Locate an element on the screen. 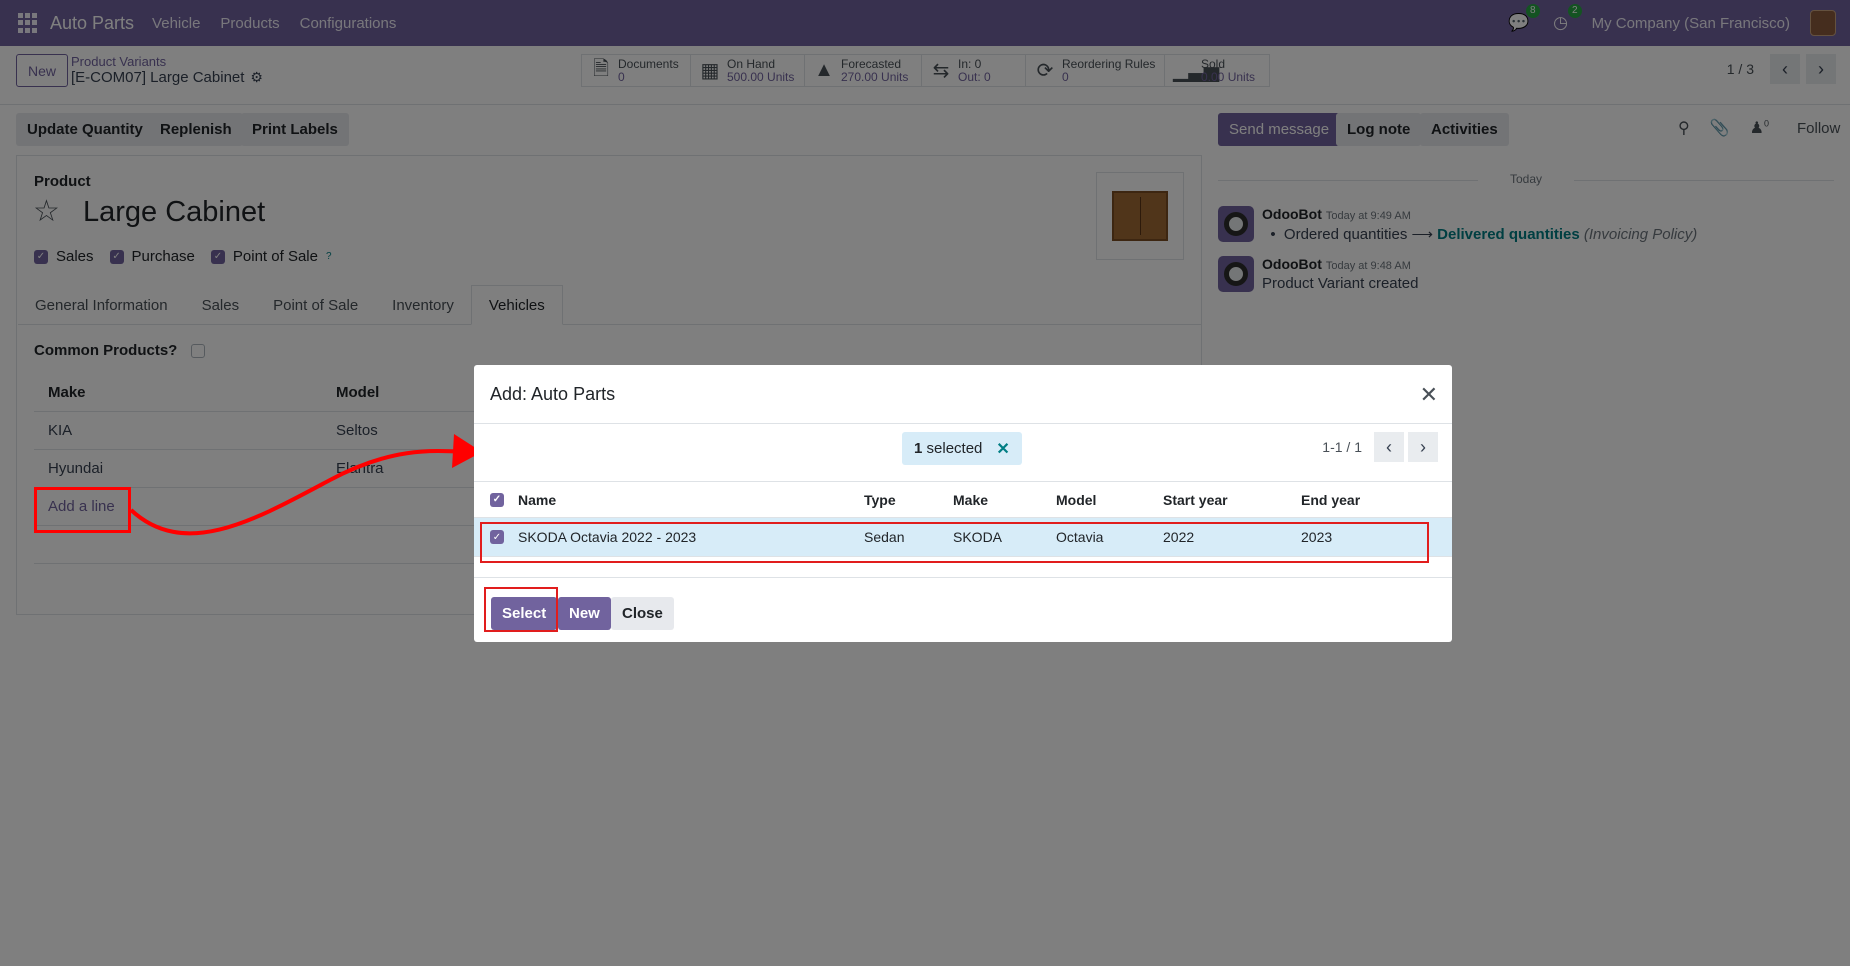 The height and width of the screenshot is (966, 1850). chevron-right-icon: › is located at coordinates (1423, 447).